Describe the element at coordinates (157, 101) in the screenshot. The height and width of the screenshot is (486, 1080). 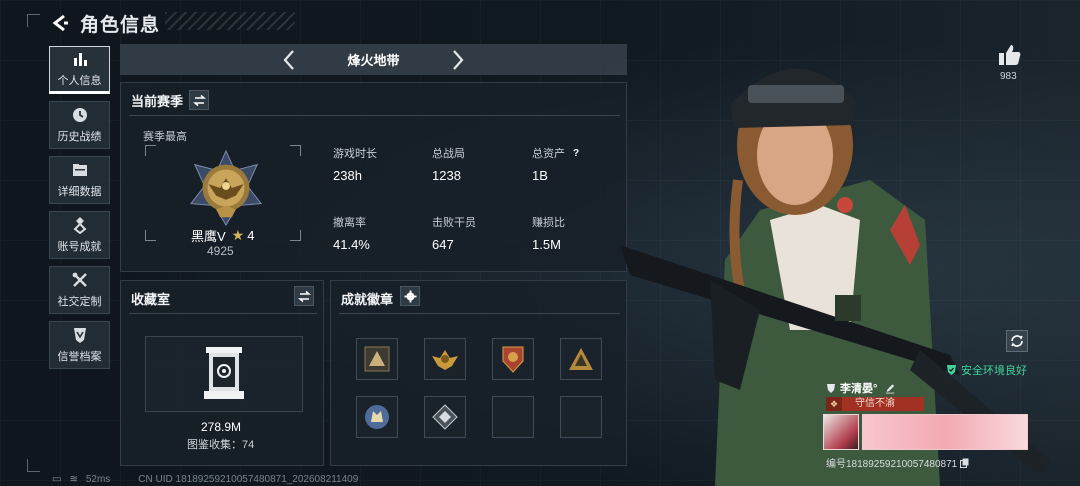
I see `current-season-title: 当前赛季` at that location.